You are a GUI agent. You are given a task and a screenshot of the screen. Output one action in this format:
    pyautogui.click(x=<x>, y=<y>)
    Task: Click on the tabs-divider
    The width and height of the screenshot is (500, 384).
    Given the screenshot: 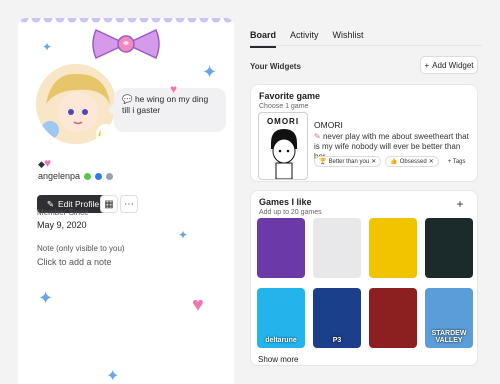 What is the action you would take?
    pyautogui.click(x=366, y=45)
    